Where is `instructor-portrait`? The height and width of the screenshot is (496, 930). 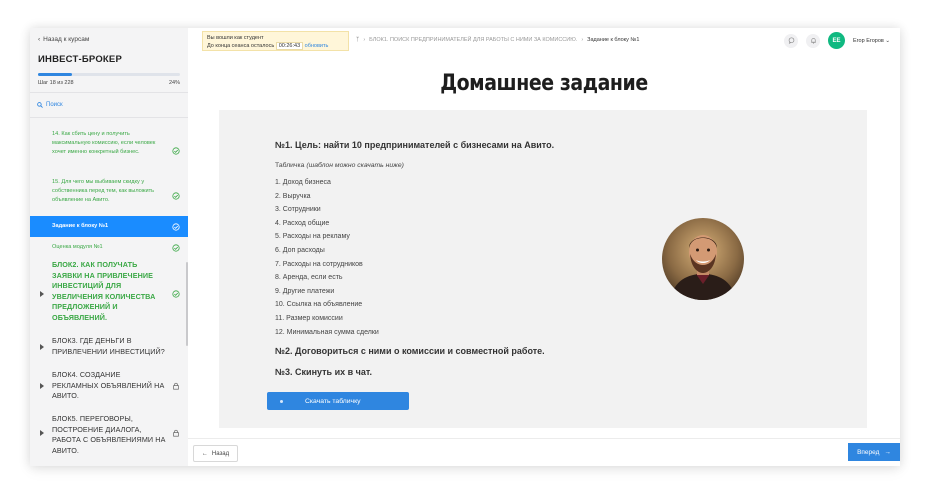
instructor-portrait is located at coordinates (703, 259).